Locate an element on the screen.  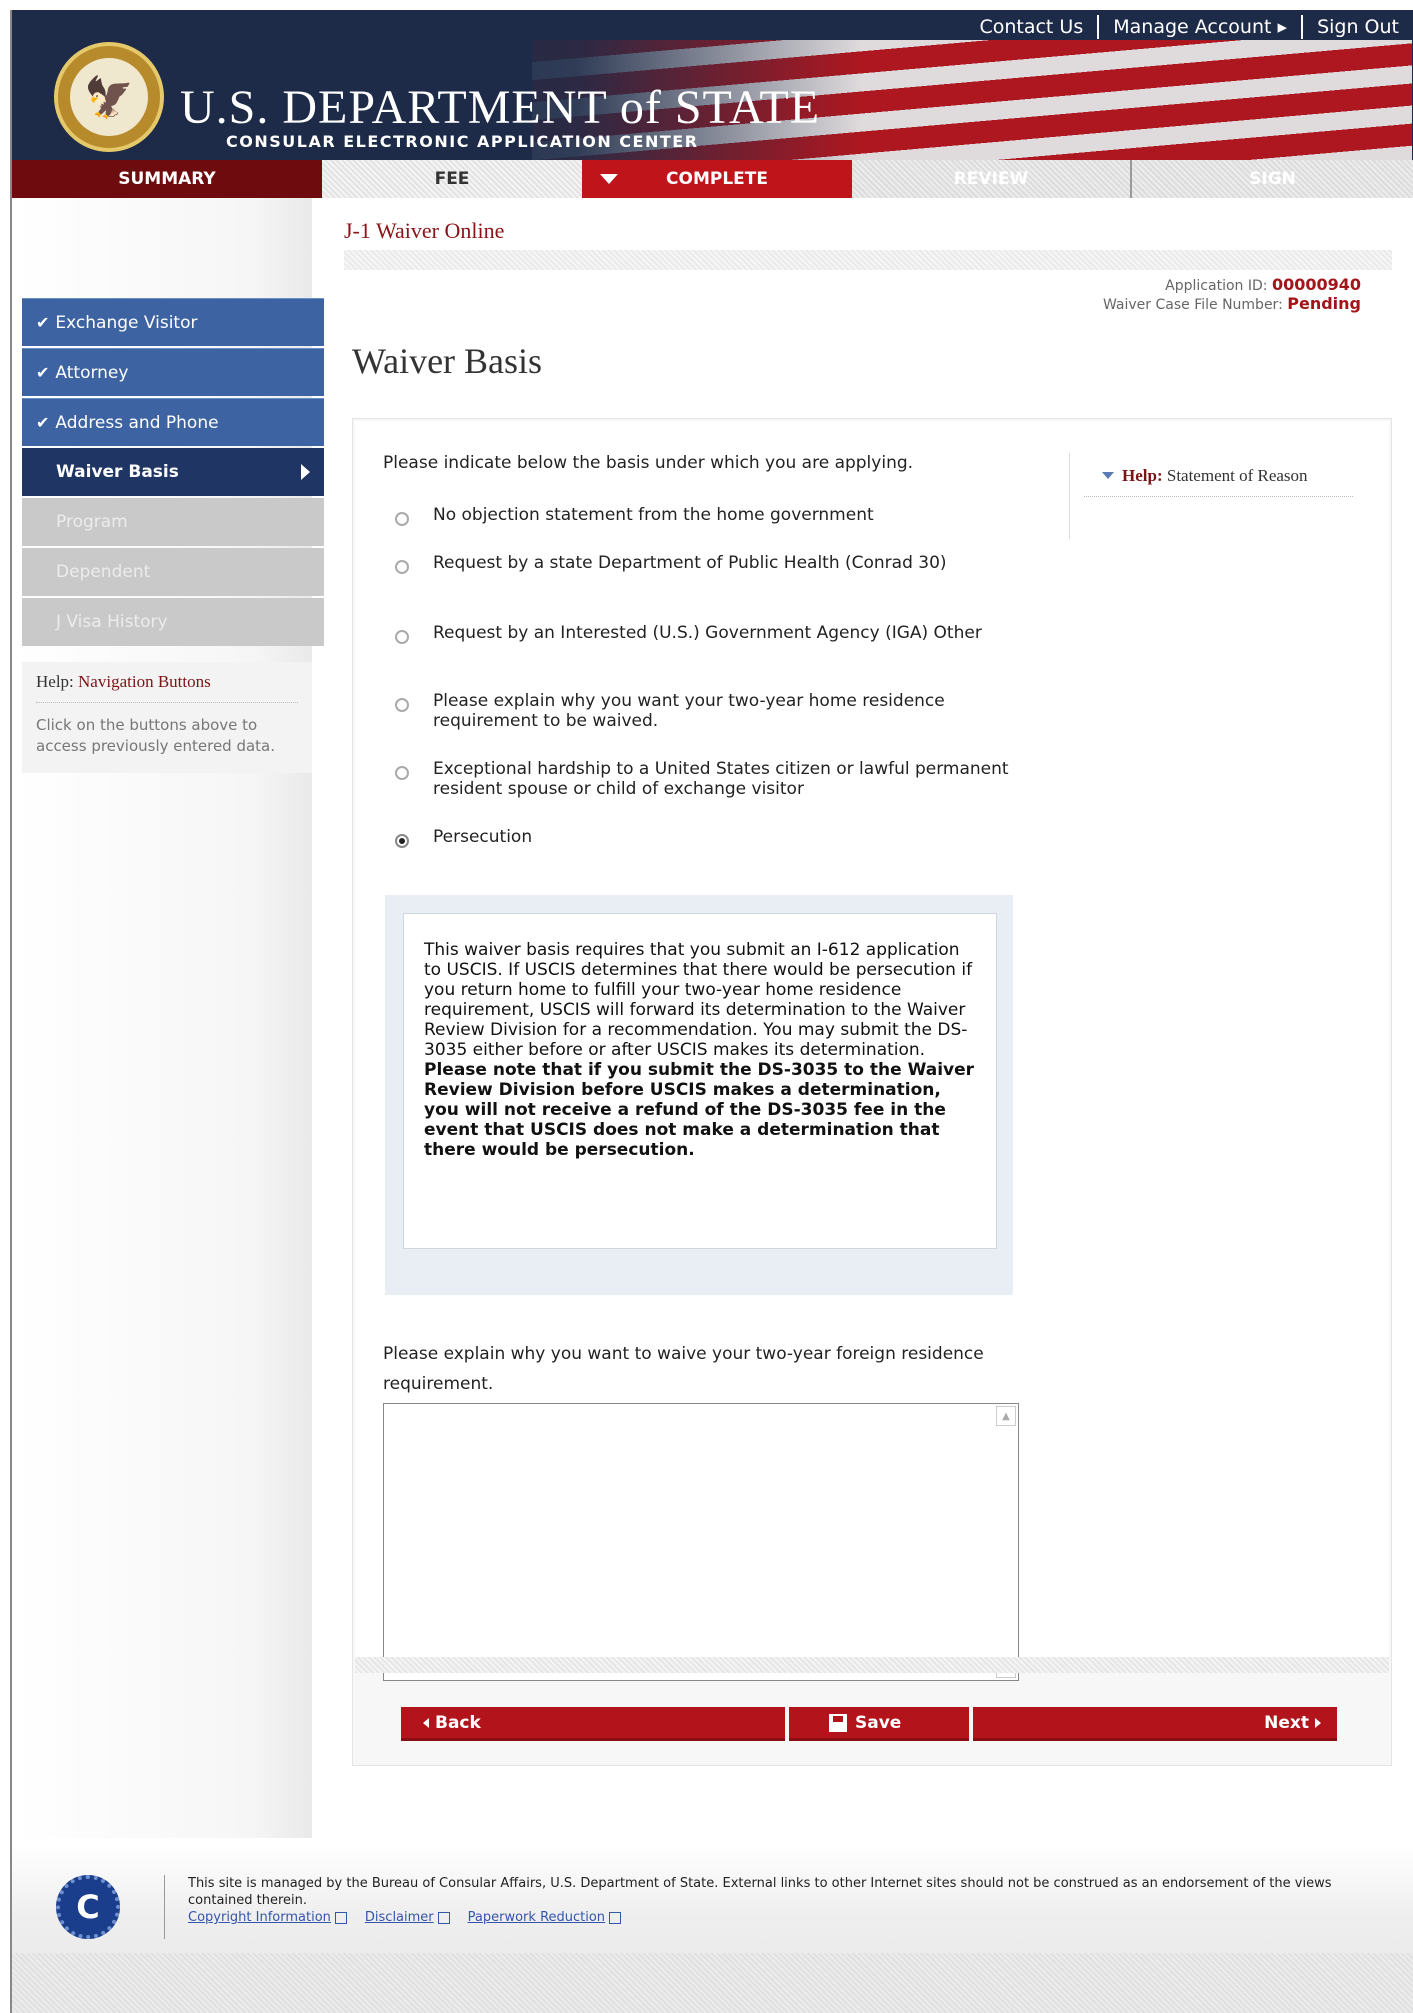
triangle-left-icon is located at coordinates (426, 1722).